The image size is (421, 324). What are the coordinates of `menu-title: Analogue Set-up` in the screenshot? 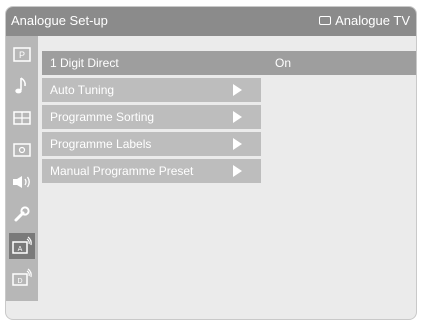 It's located at (59, 20).